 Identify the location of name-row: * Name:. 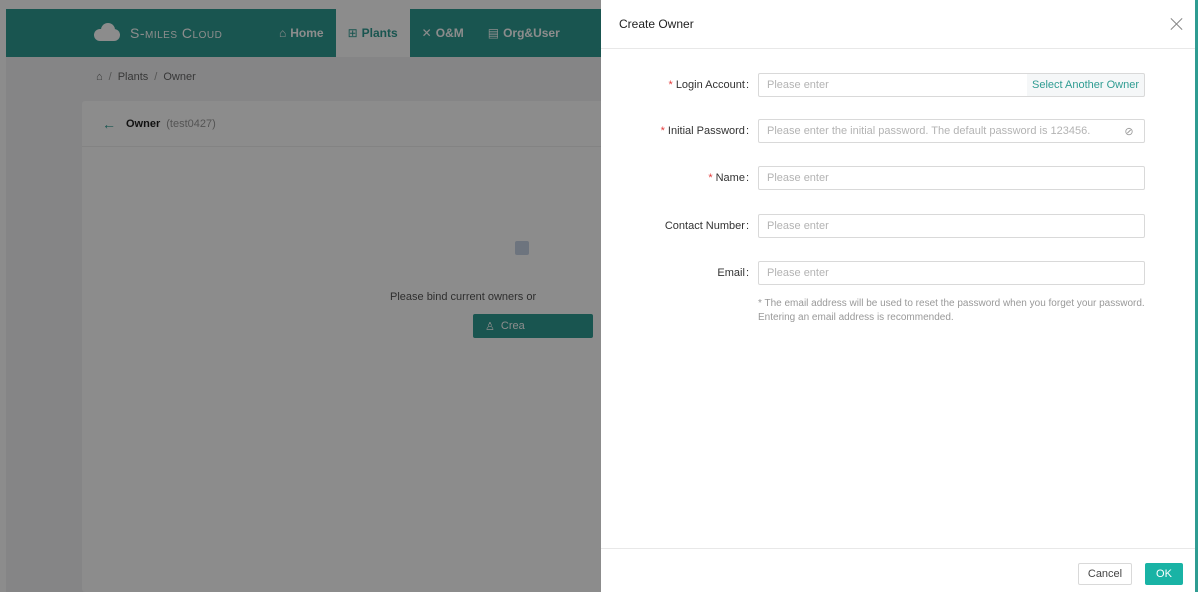
(899, 178).